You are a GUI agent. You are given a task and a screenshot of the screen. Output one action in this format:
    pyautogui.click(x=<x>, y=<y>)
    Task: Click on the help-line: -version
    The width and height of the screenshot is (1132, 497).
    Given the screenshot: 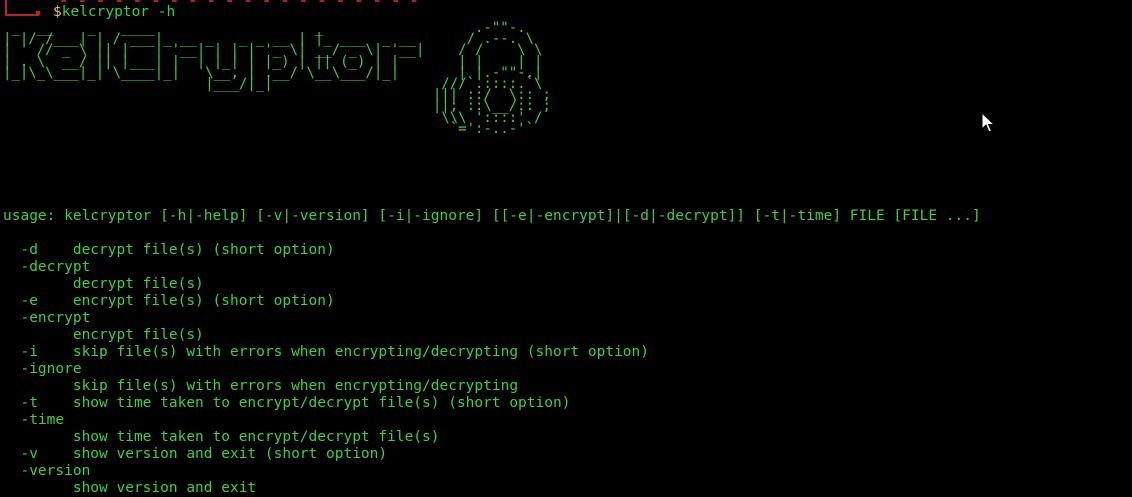 What is the action you would take?
    pyautogui.click(x=47, y=471)
    